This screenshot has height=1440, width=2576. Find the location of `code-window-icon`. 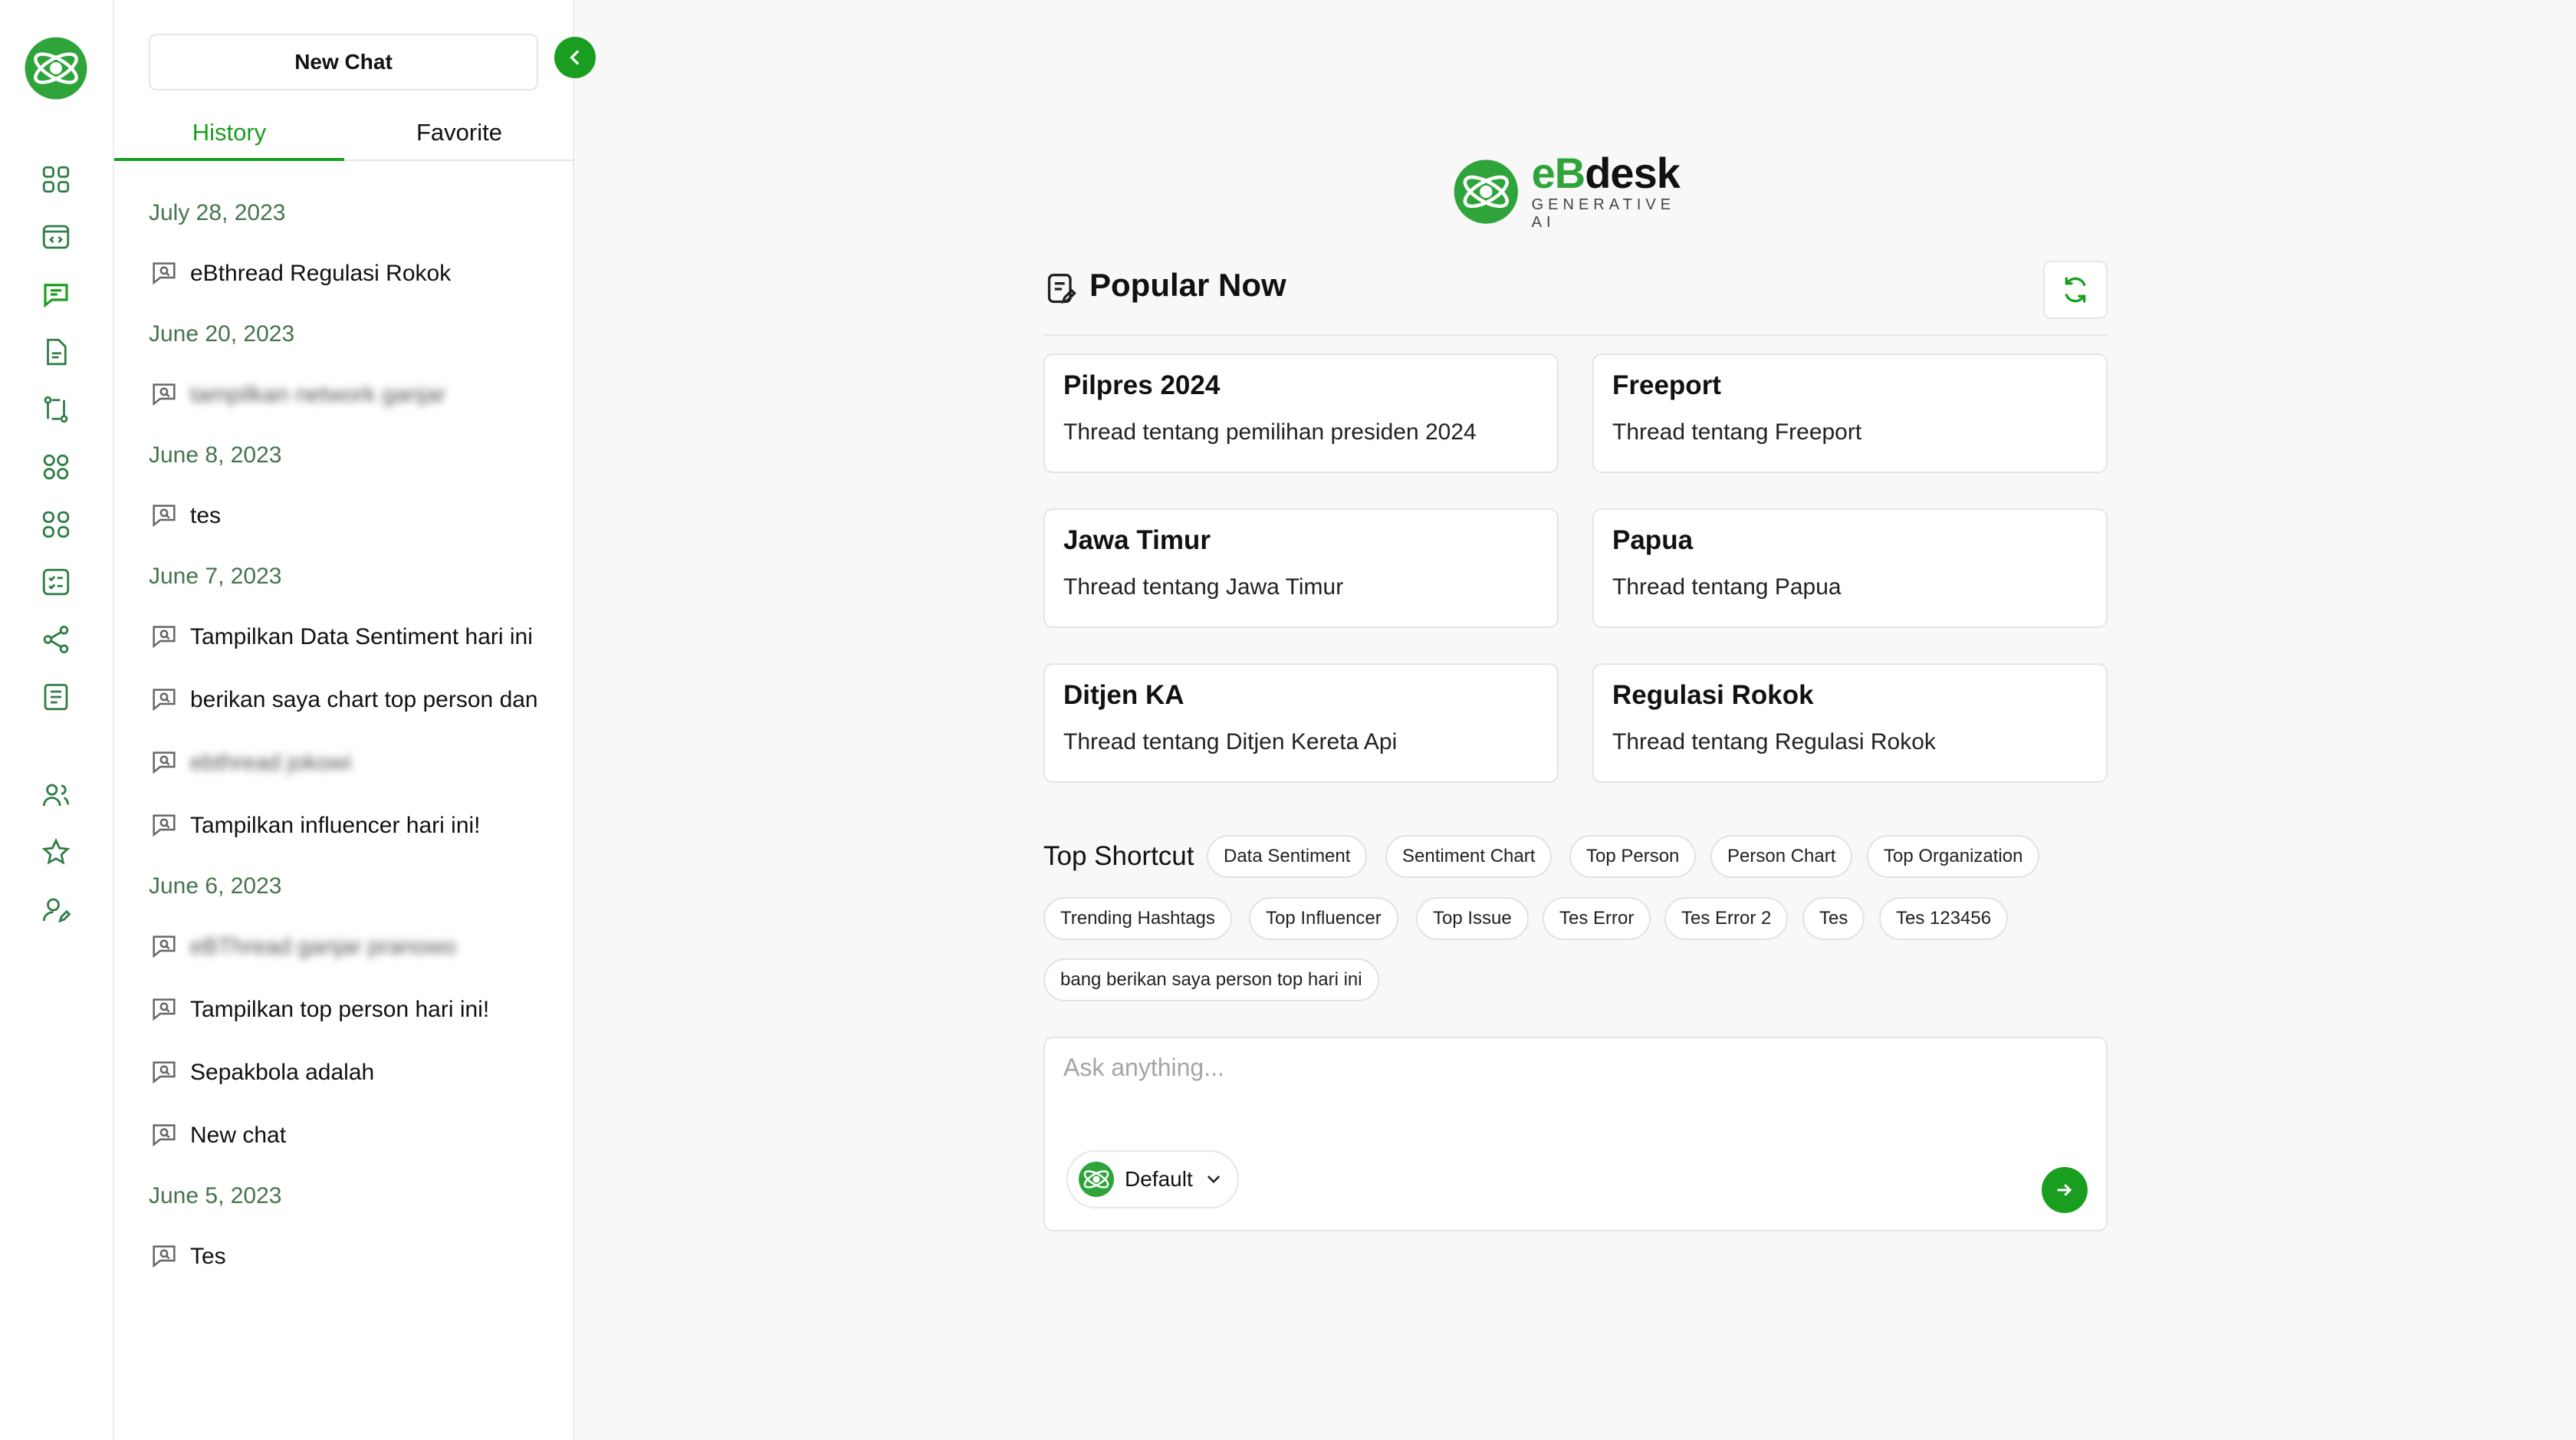

code-window-icon is located at coordinates (56, 237).